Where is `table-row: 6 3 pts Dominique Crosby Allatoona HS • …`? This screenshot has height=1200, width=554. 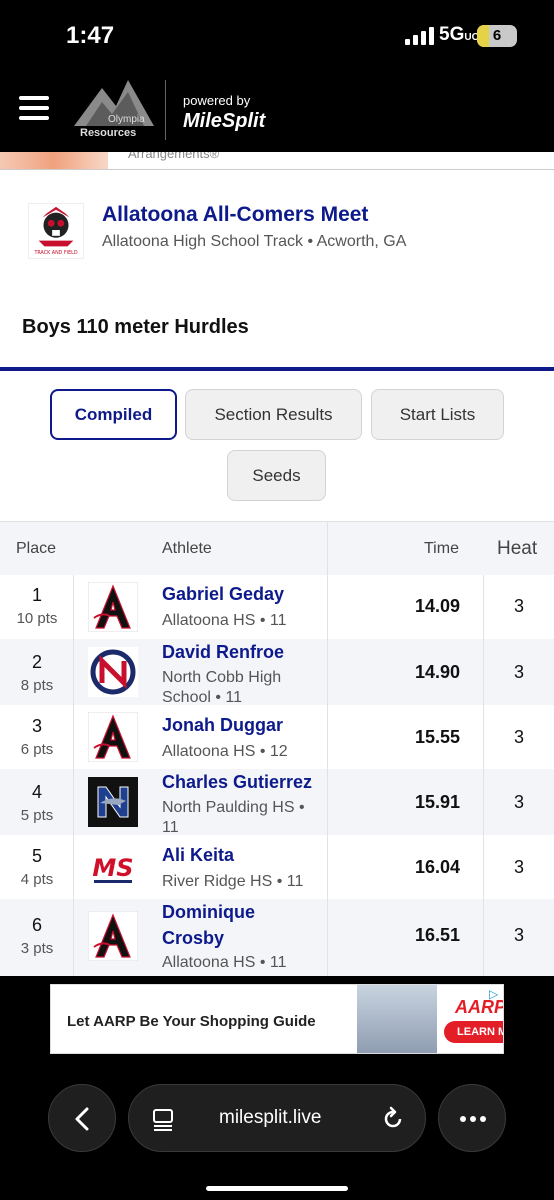 table-row: 6 3 pts Dominique Crosby Allatoona HS • … is located at coordinates (277, 937).